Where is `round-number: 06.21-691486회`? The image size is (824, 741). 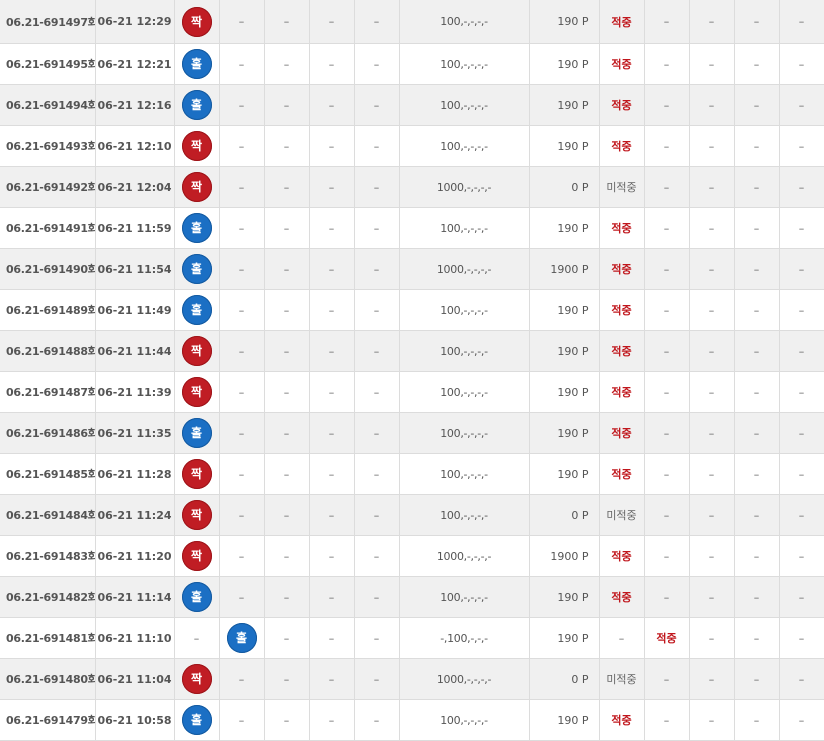
round-number: 06.21-691486회 is located at coordinates (48, 433).